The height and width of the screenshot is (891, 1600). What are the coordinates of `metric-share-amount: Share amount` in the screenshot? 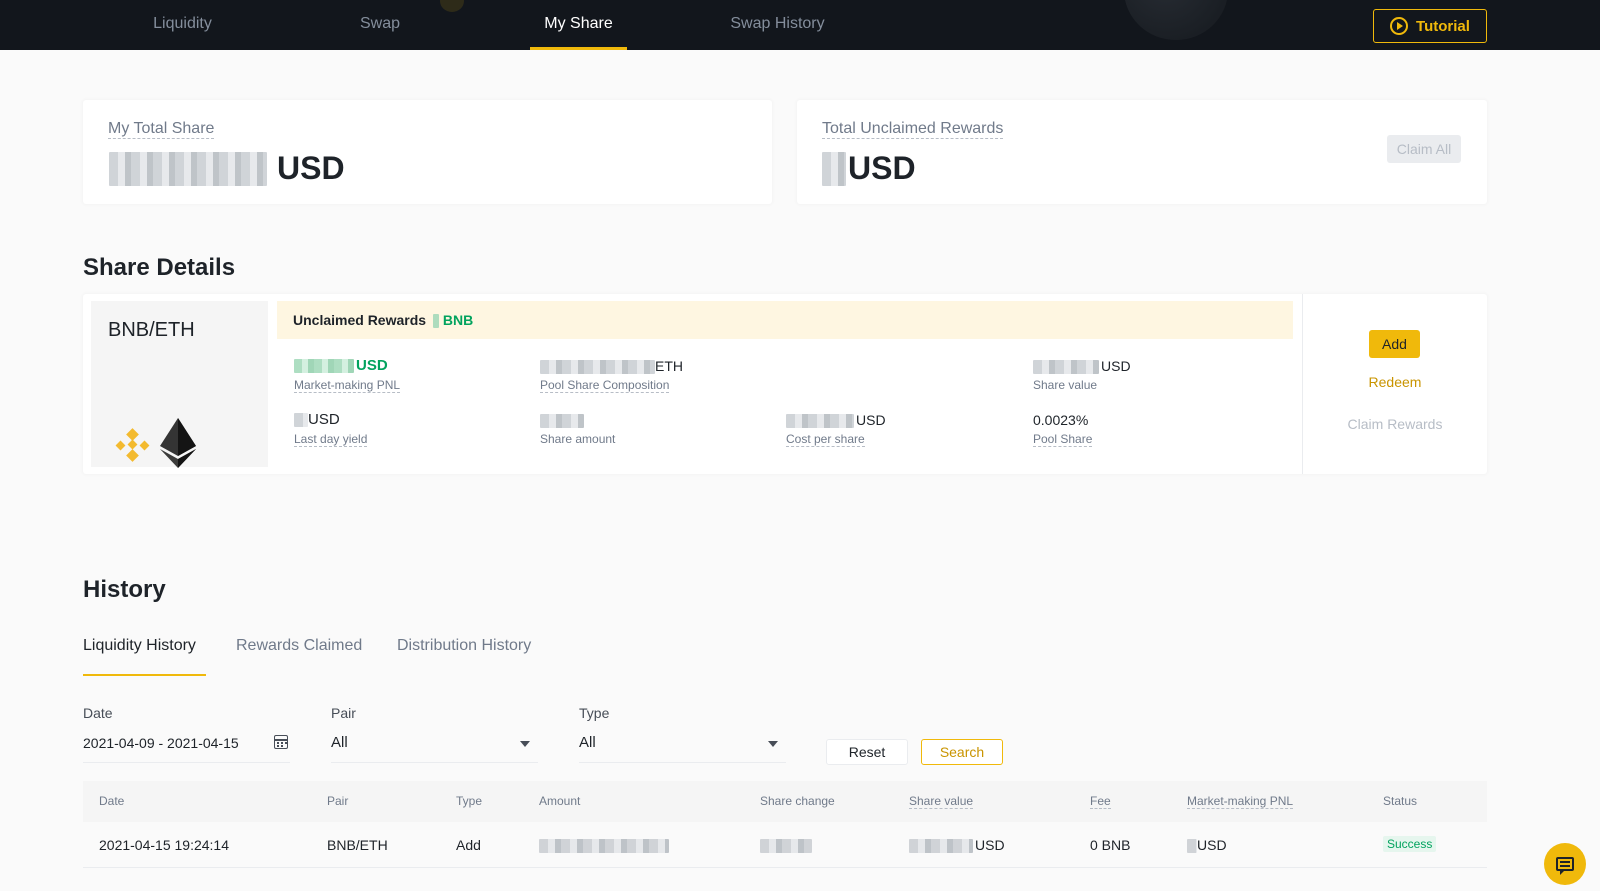 It's located at (577, 428).